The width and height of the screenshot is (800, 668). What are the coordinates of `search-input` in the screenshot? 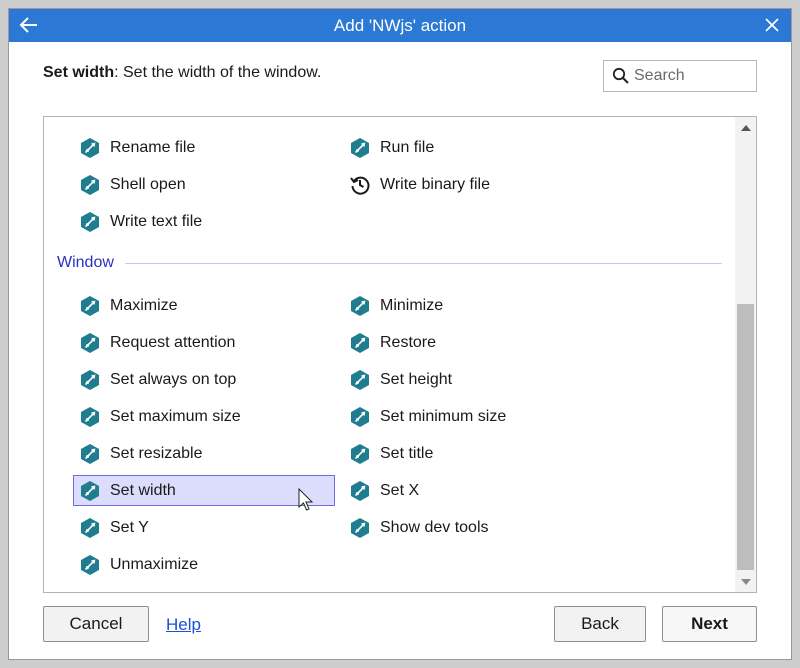 It's located at (693, 76).